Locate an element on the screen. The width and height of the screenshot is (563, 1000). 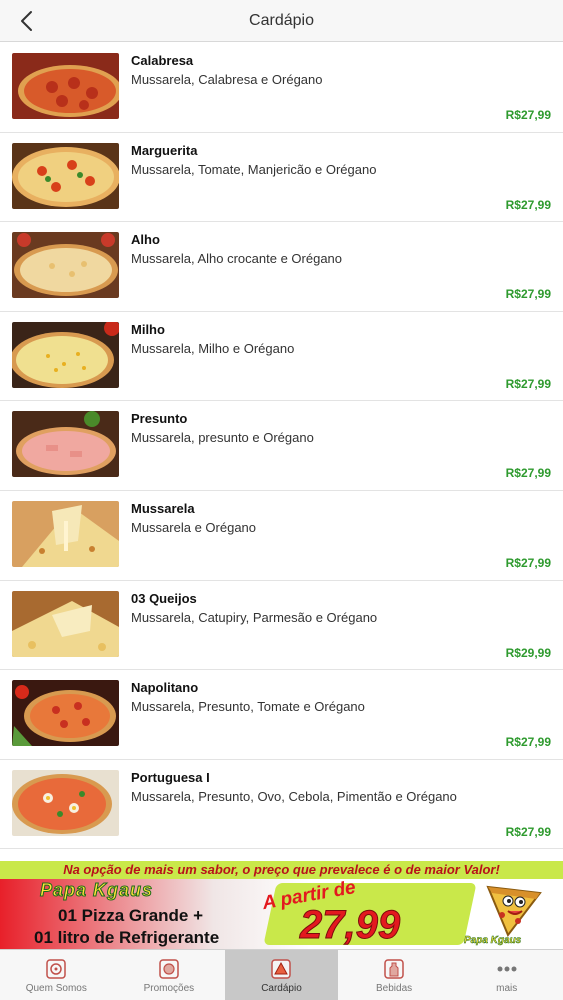
banner-offer-line2: 01 litro de Refrigerante is located at coordinates (127, 937).